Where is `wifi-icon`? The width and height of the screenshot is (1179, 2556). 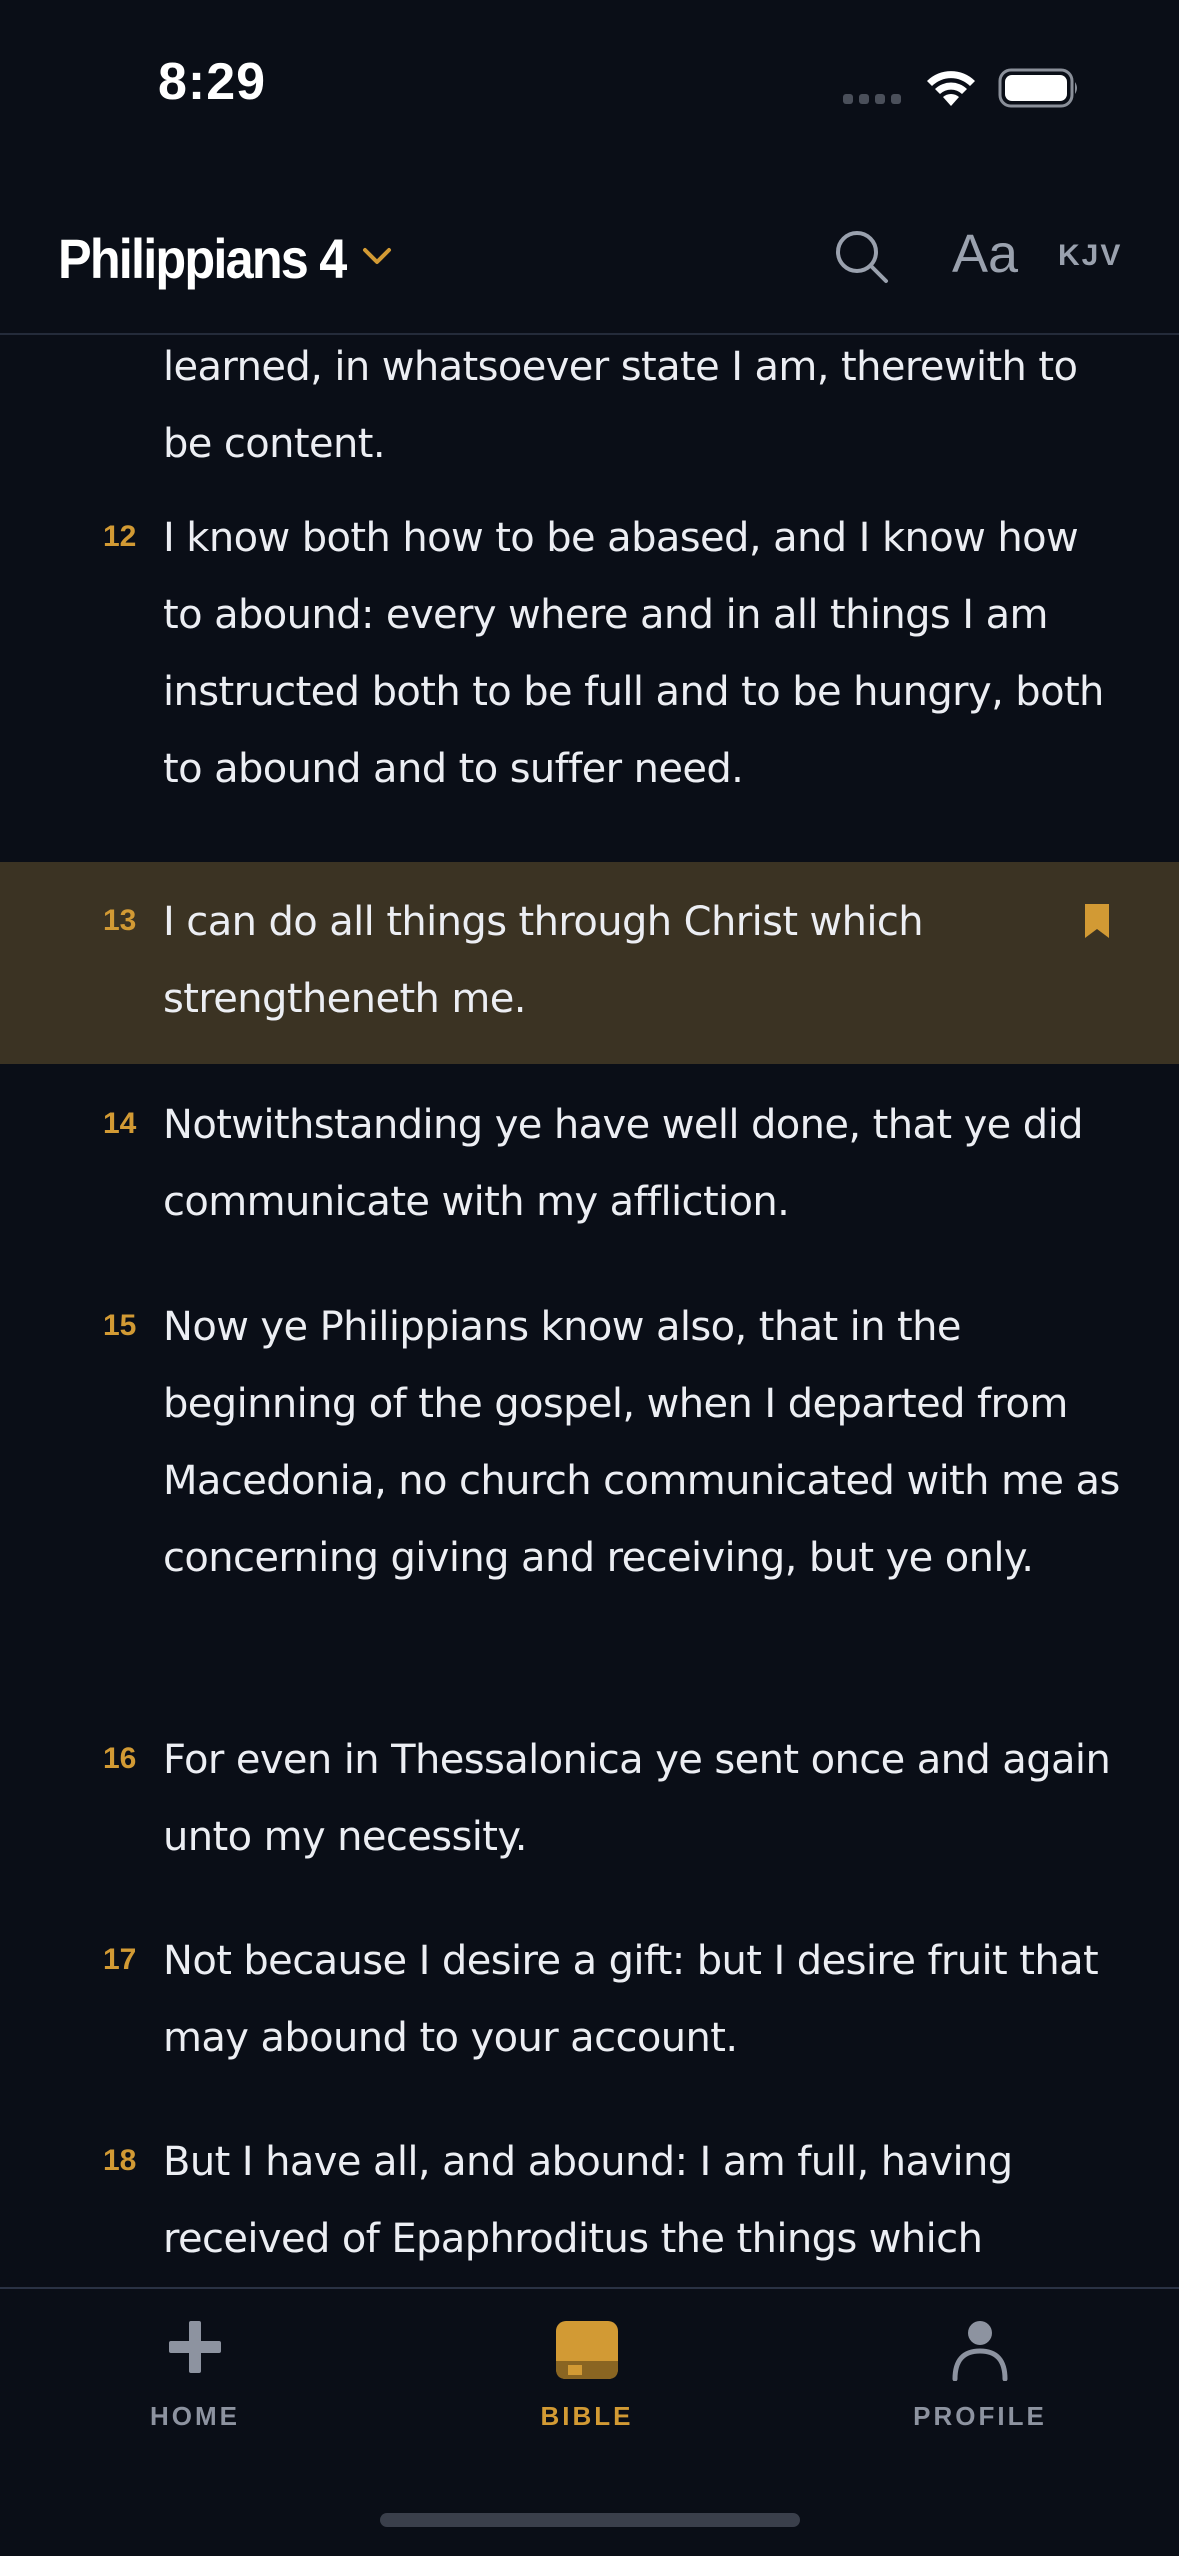 wifi-icon is located at coordinates (951, 88).